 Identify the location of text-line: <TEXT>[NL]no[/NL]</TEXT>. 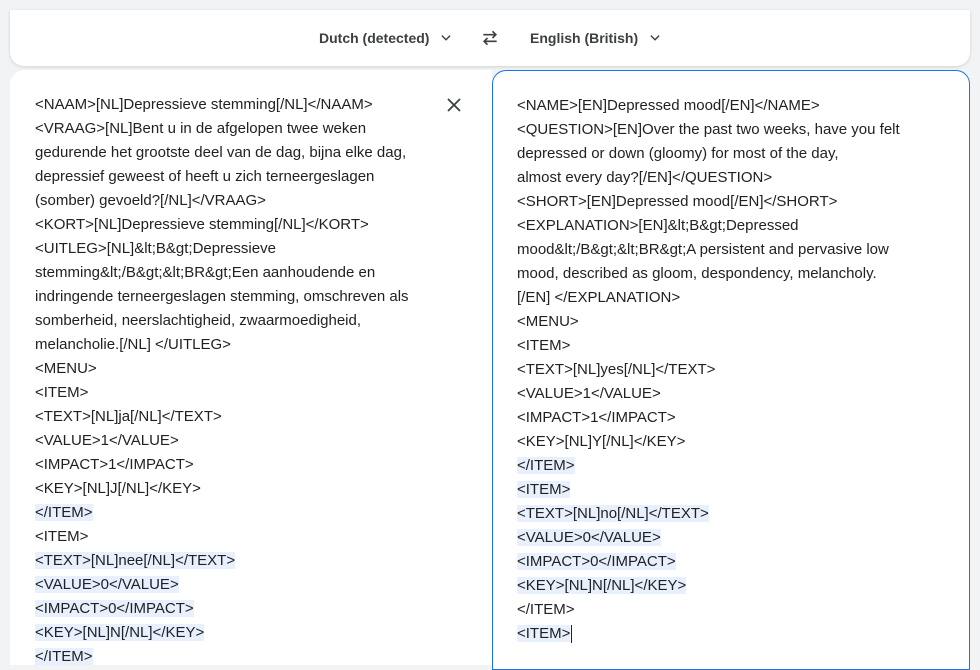
(708, 514).